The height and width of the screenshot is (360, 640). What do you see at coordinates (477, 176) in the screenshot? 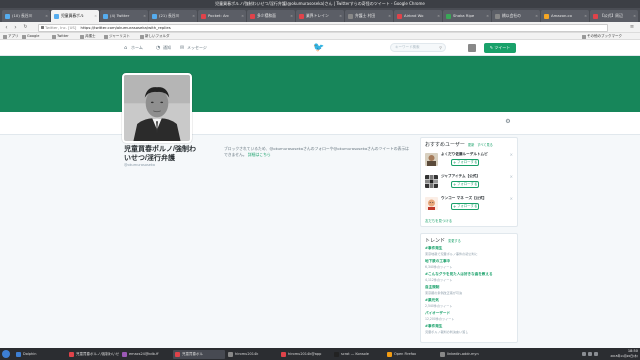
I see `suggested-user-name: ジャブアイテム【公式】` at bounding box center [477, 176].